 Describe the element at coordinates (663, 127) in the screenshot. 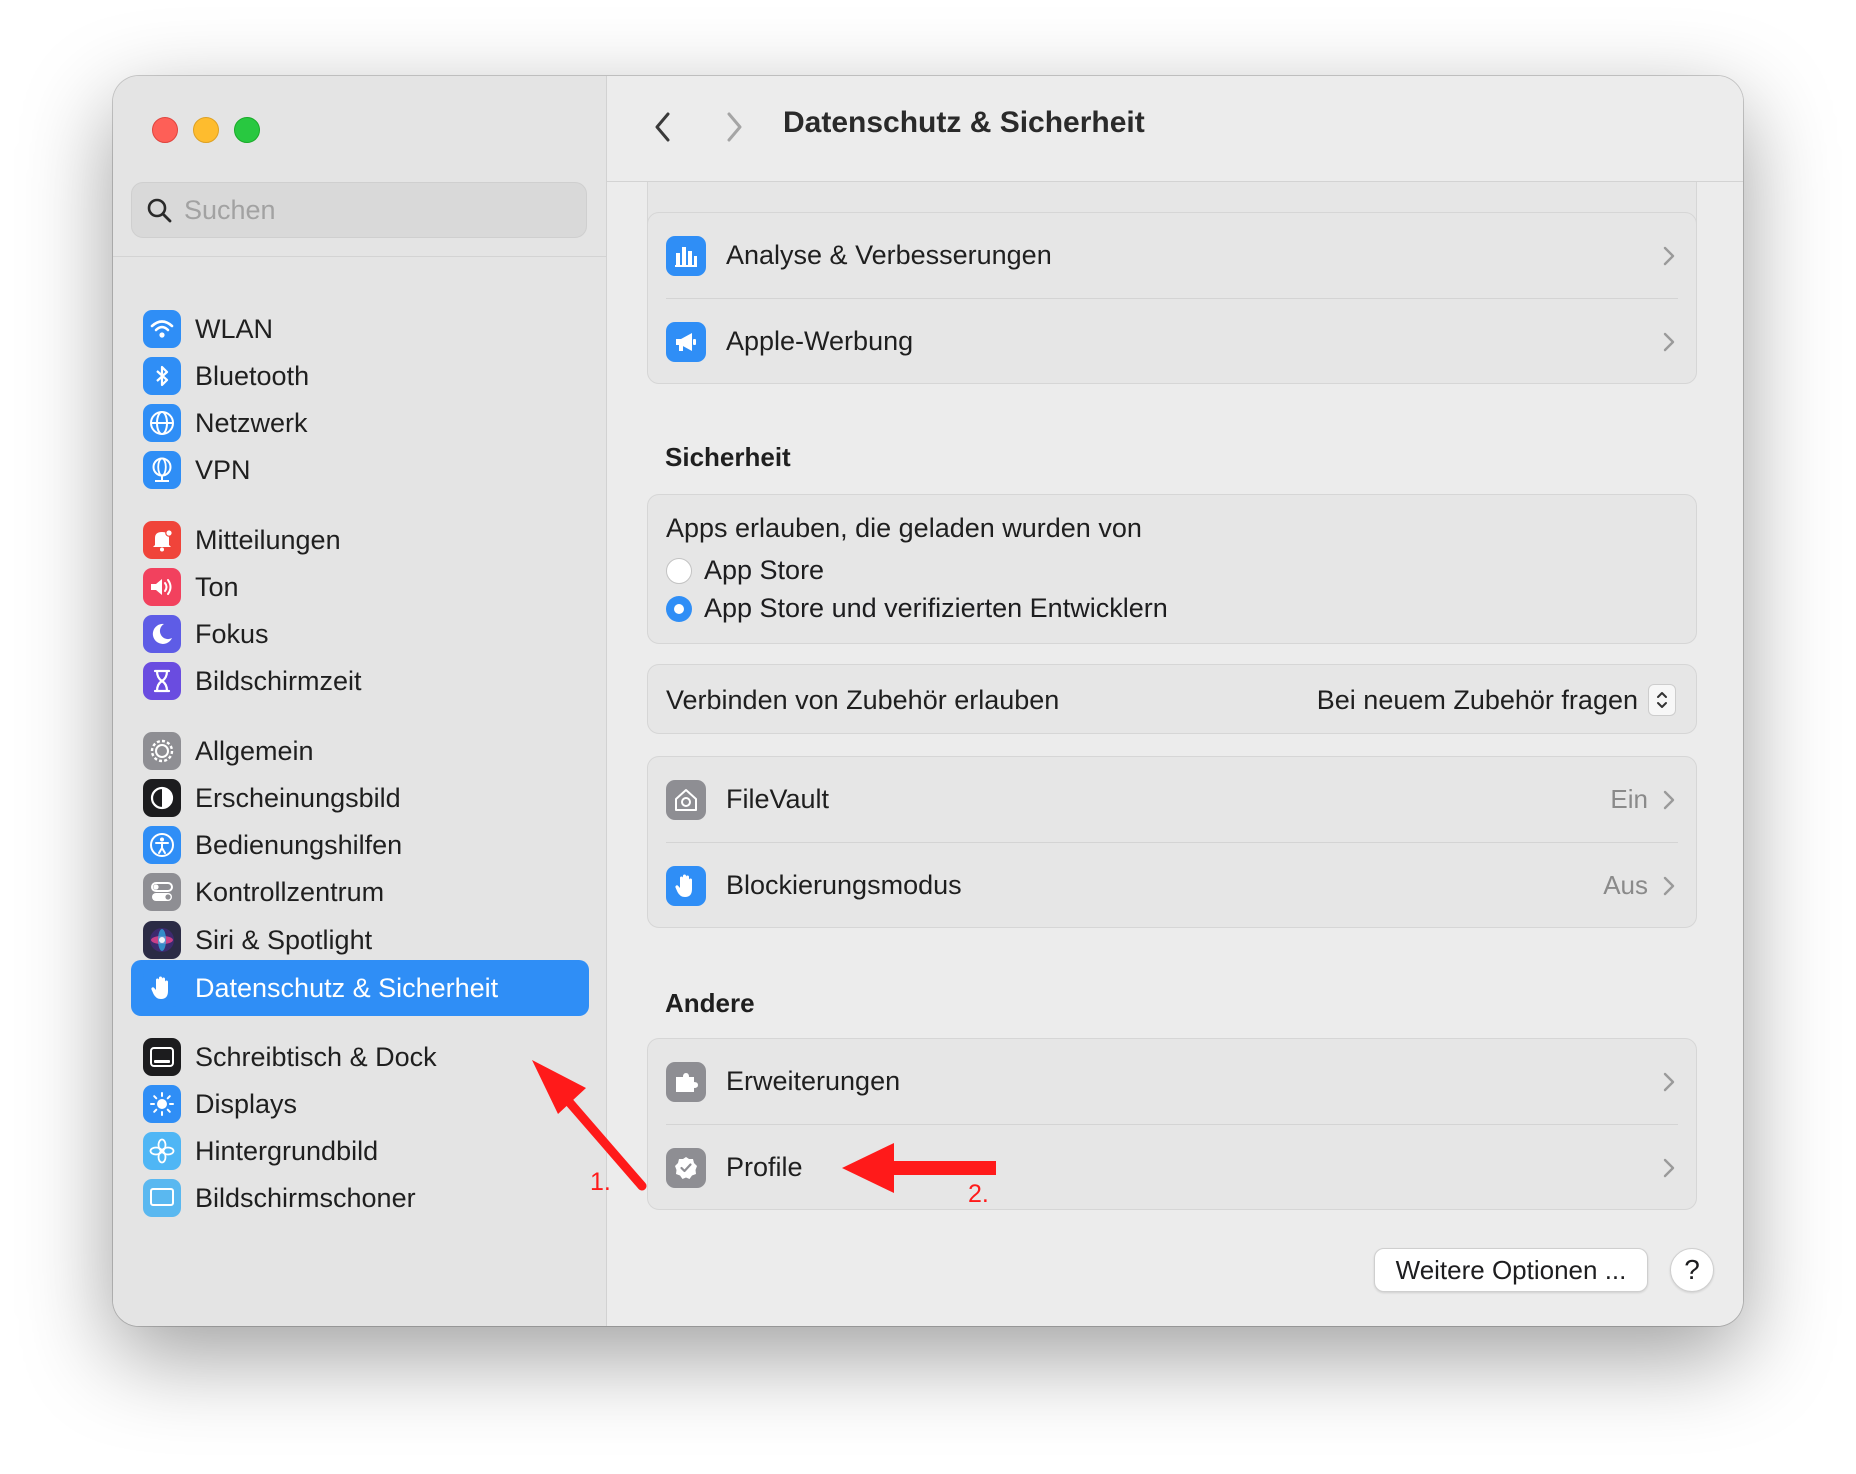

I see `back-chevron-icon` at that location.